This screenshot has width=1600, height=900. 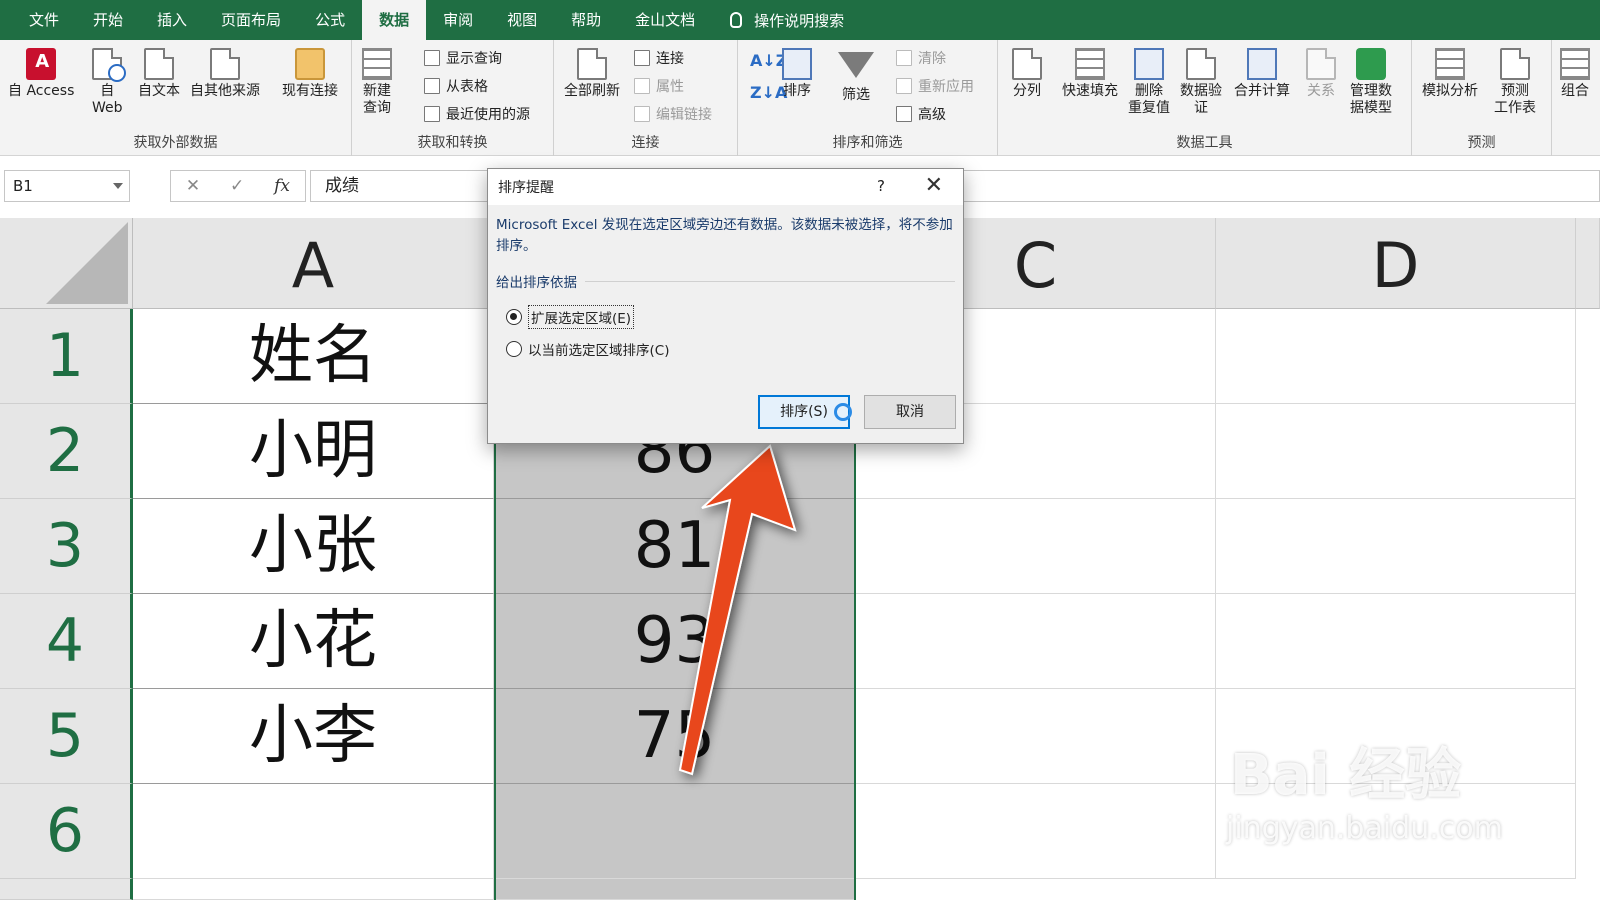 I want to click on name-box: B1, so click(x=67, y=186).